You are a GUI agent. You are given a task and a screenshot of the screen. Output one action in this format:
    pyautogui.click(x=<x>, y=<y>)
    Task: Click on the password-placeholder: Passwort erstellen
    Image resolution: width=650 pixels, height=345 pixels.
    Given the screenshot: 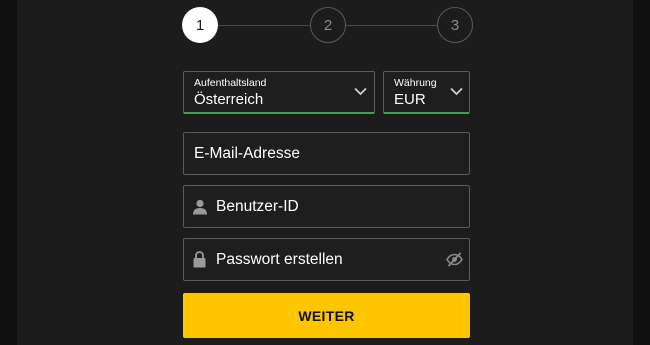 What is the action you would take?
    pyautogui.click(x=279, y=259)
    